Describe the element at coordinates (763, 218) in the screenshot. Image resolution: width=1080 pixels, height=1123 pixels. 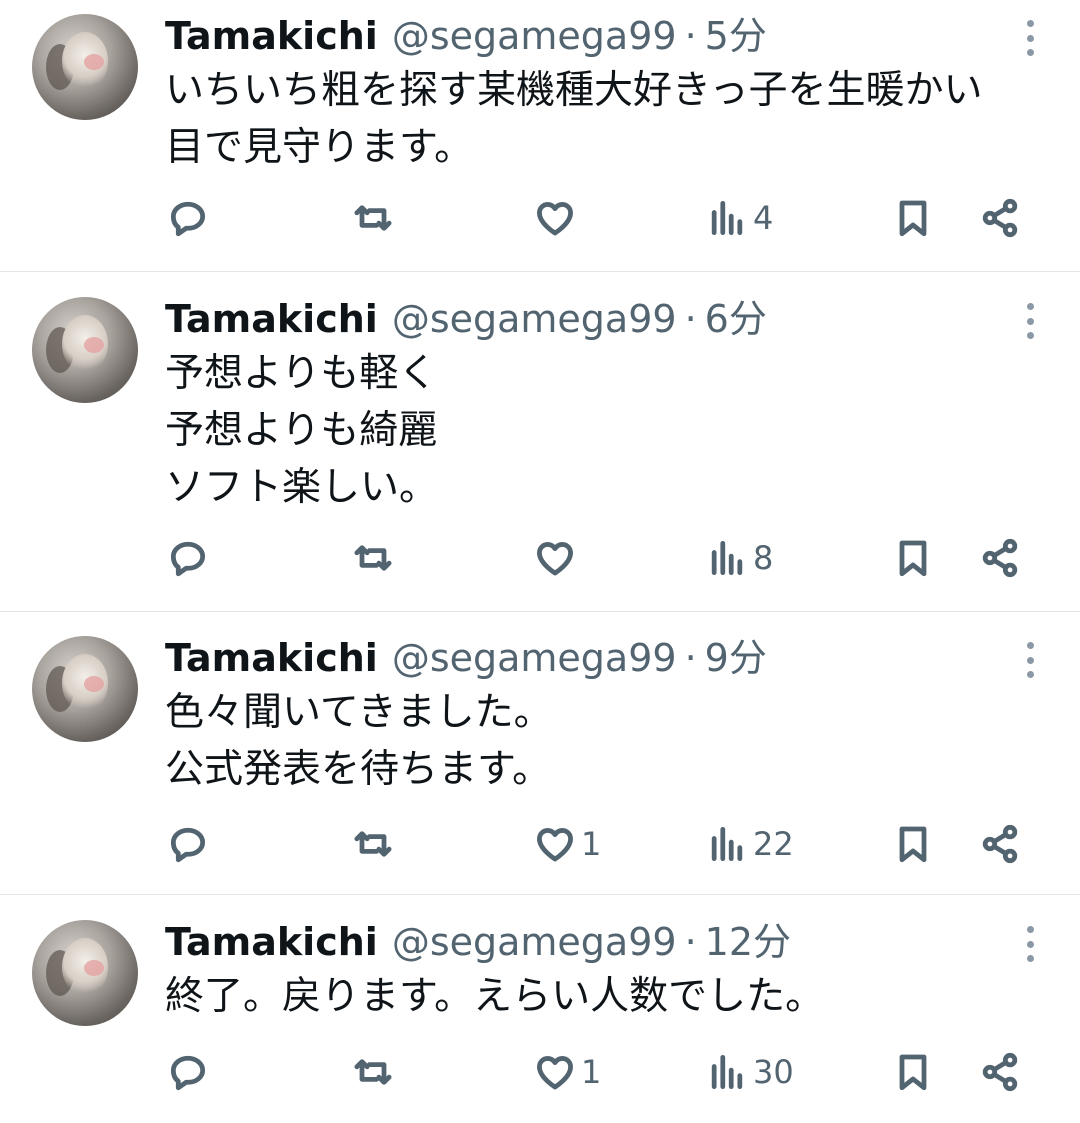
I see `view-count: 4` at that location.